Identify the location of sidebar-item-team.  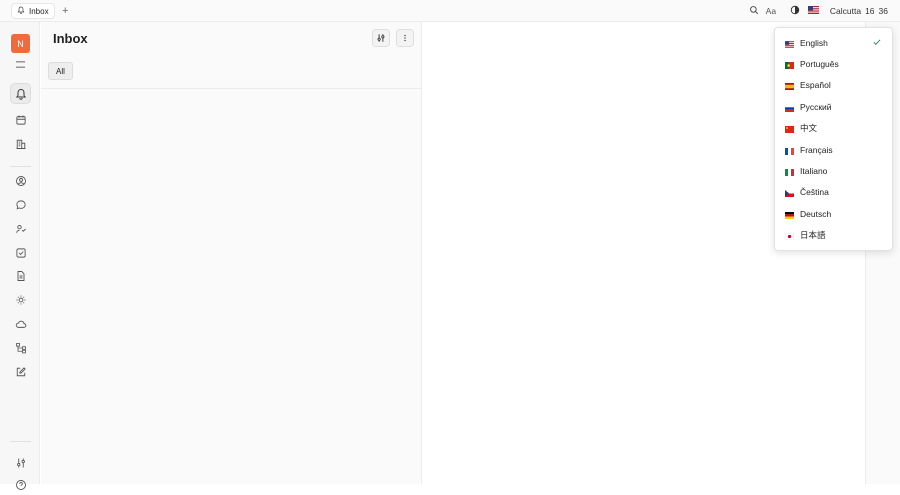
(20, 228).